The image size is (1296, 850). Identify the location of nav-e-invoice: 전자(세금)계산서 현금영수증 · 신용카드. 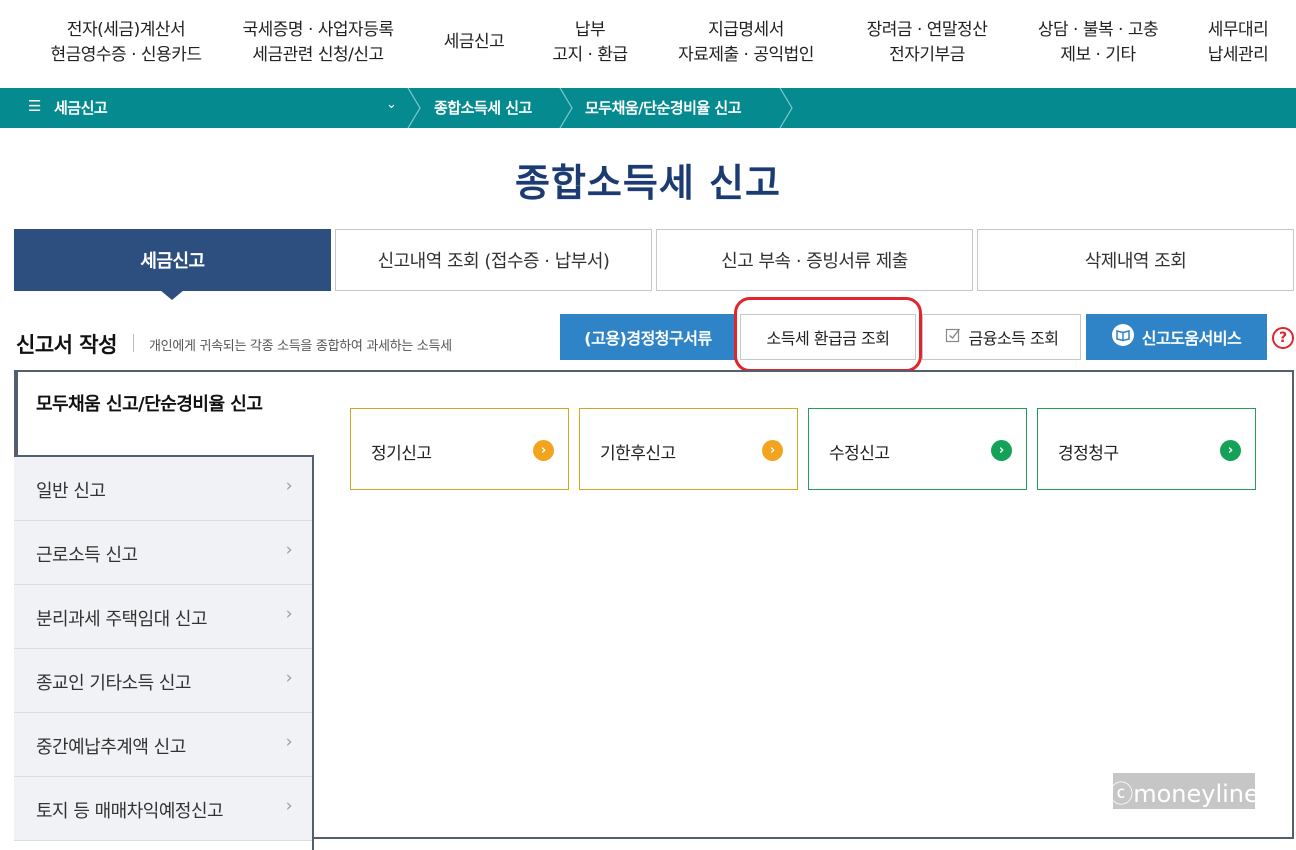
(126, 43).